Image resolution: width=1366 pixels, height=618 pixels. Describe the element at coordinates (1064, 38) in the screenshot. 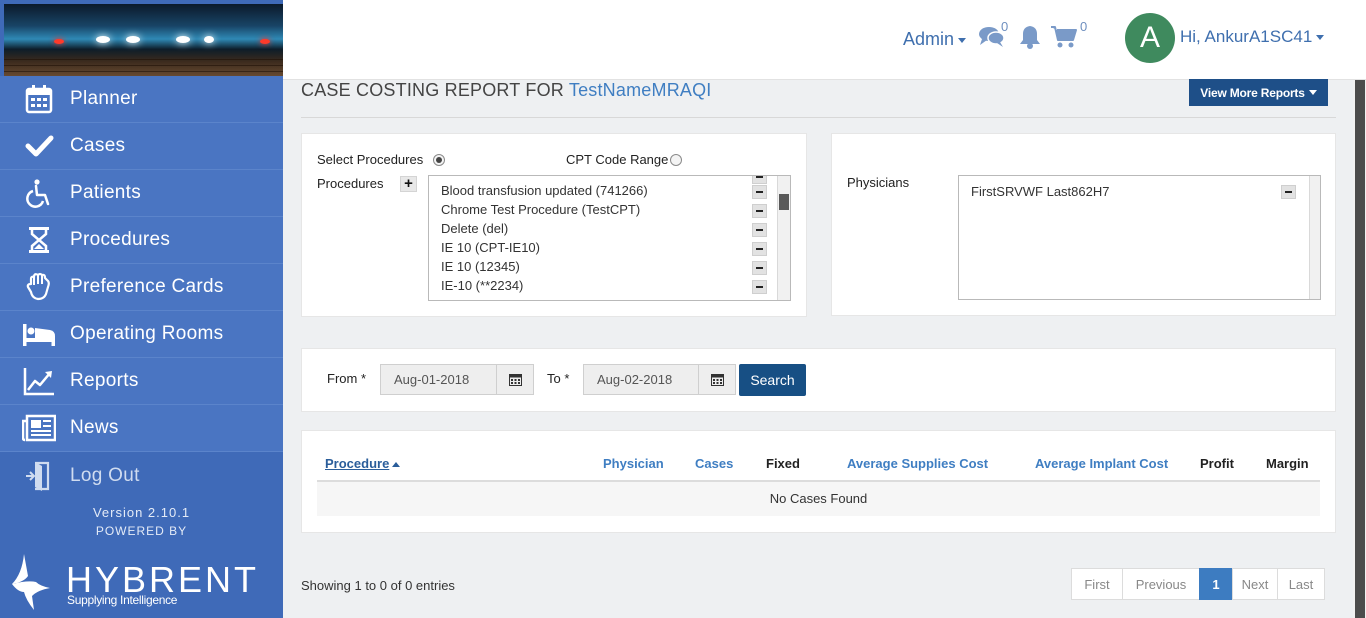

I see `cart-icon` at that location.